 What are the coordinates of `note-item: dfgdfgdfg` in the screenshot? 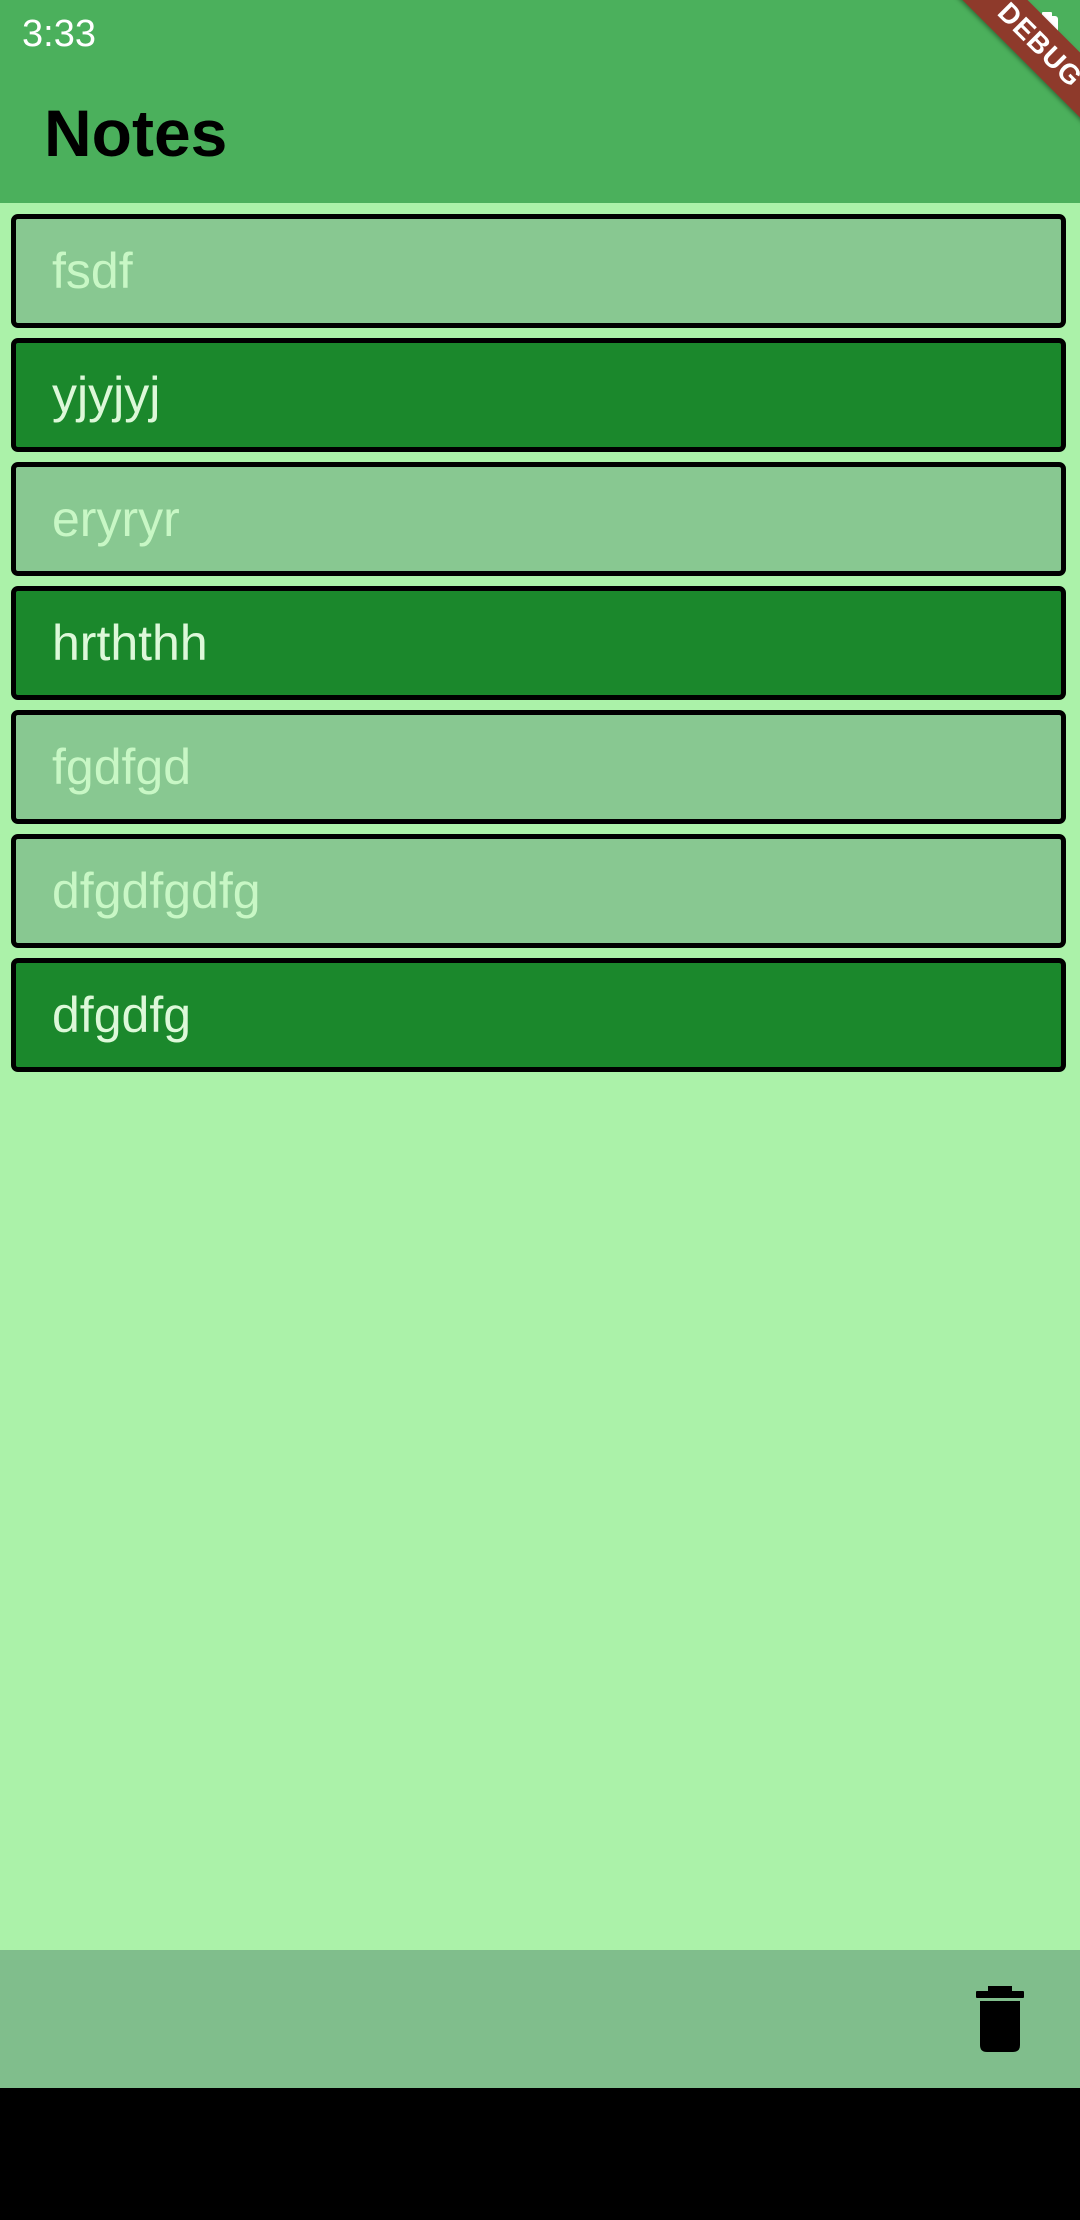 It's located at (538, 891).